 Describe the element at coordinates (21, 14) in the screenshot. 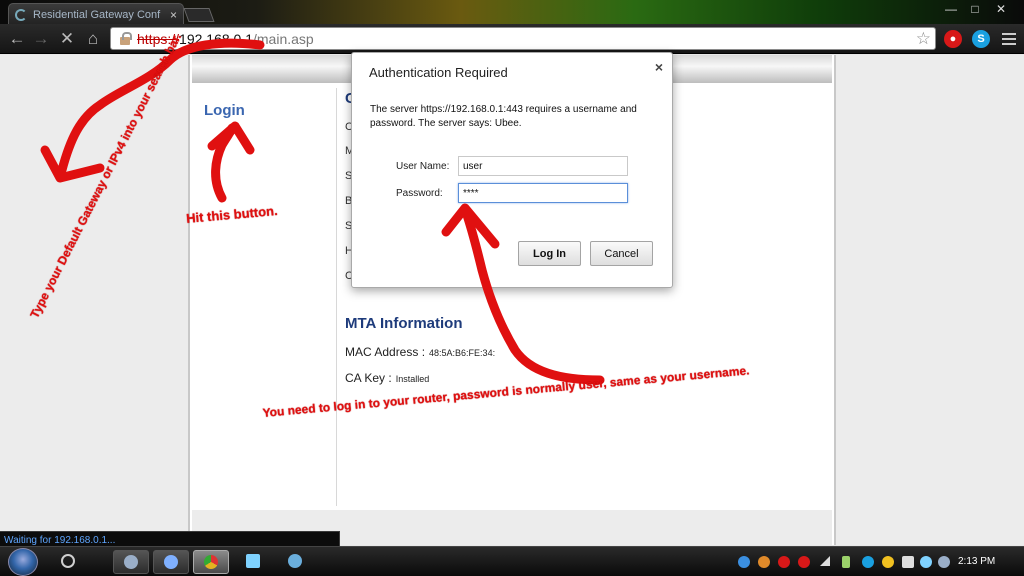

I see `loading-spinner-icon` at that location.